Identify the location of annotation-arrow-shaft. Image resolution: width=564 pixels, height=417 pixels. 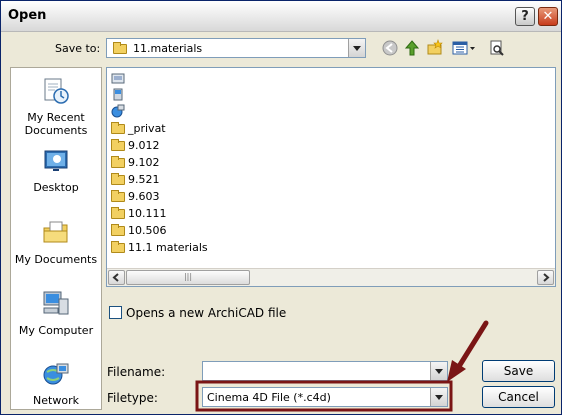
(472, 345).